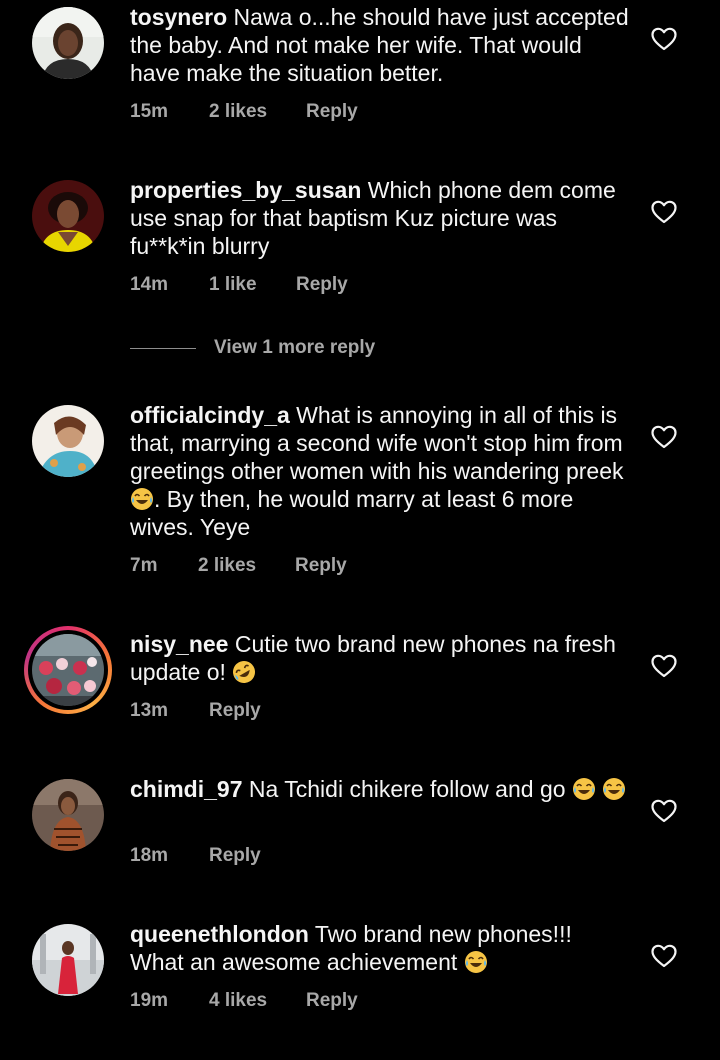 The width and height of the screenshot is (720, 1060). I want to click on rolling-laughing-emoji, so click(244, 672).